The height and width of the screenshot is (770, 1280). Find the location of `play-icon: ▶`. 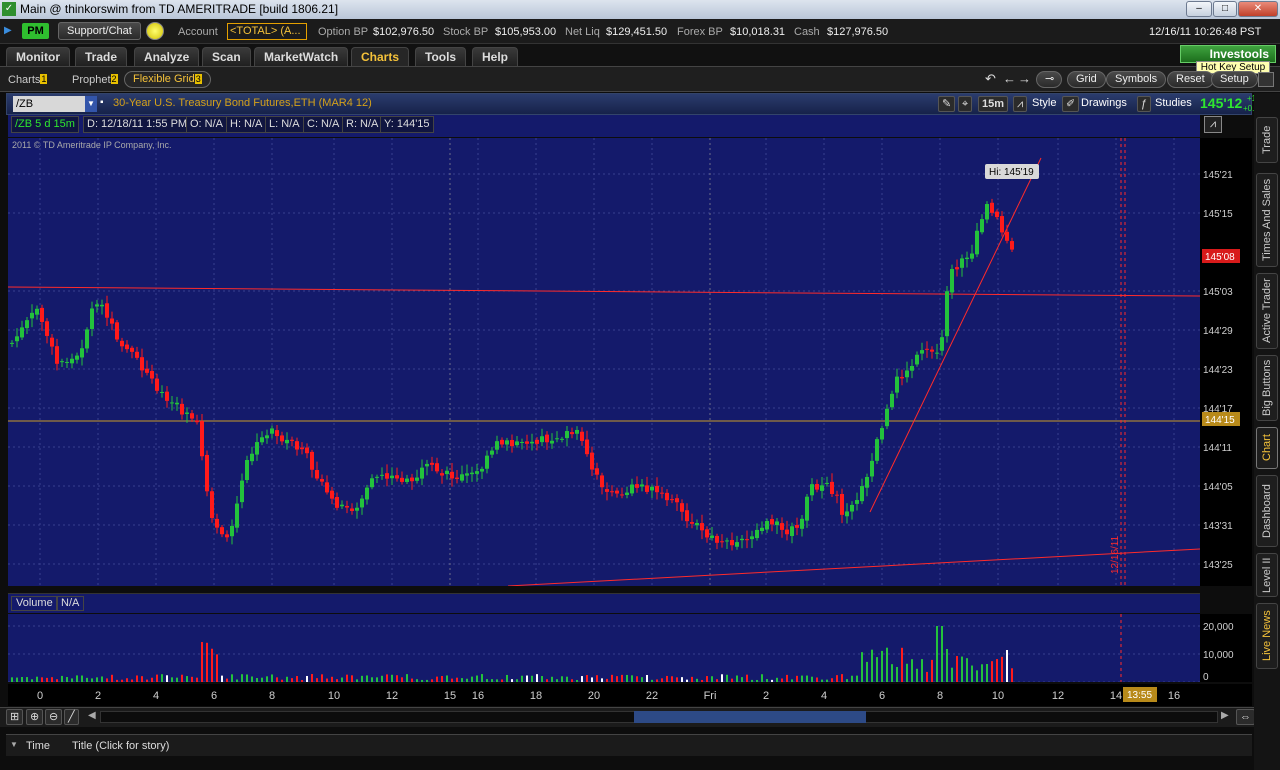

play-icon: ▶ is located at coordinates (8, 31).